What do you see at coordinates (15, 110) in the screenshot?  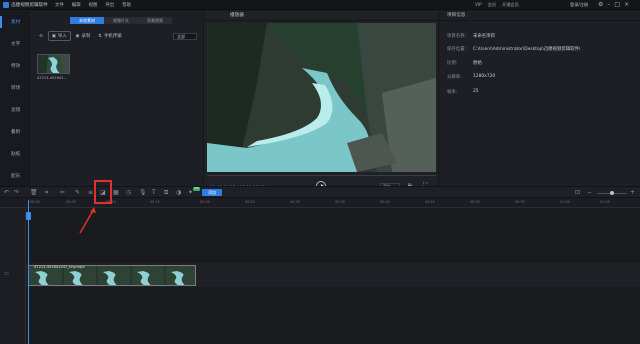 I see `nav-item-filters: 滤镜` at bounding box center [15, 110].